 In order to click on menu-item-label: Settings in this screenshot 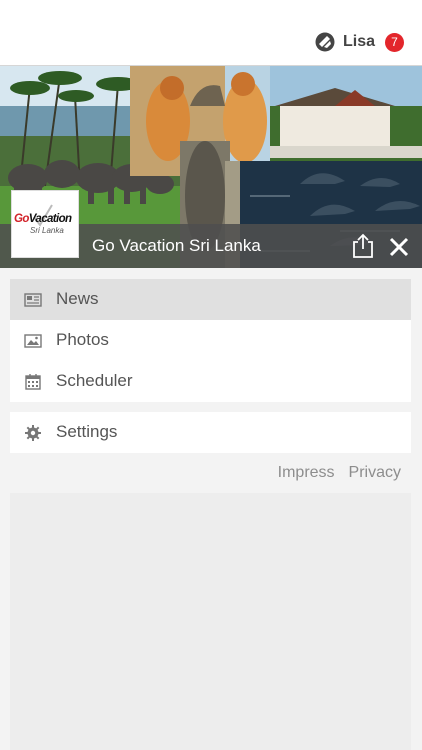, I will do `click(87, 431)`.